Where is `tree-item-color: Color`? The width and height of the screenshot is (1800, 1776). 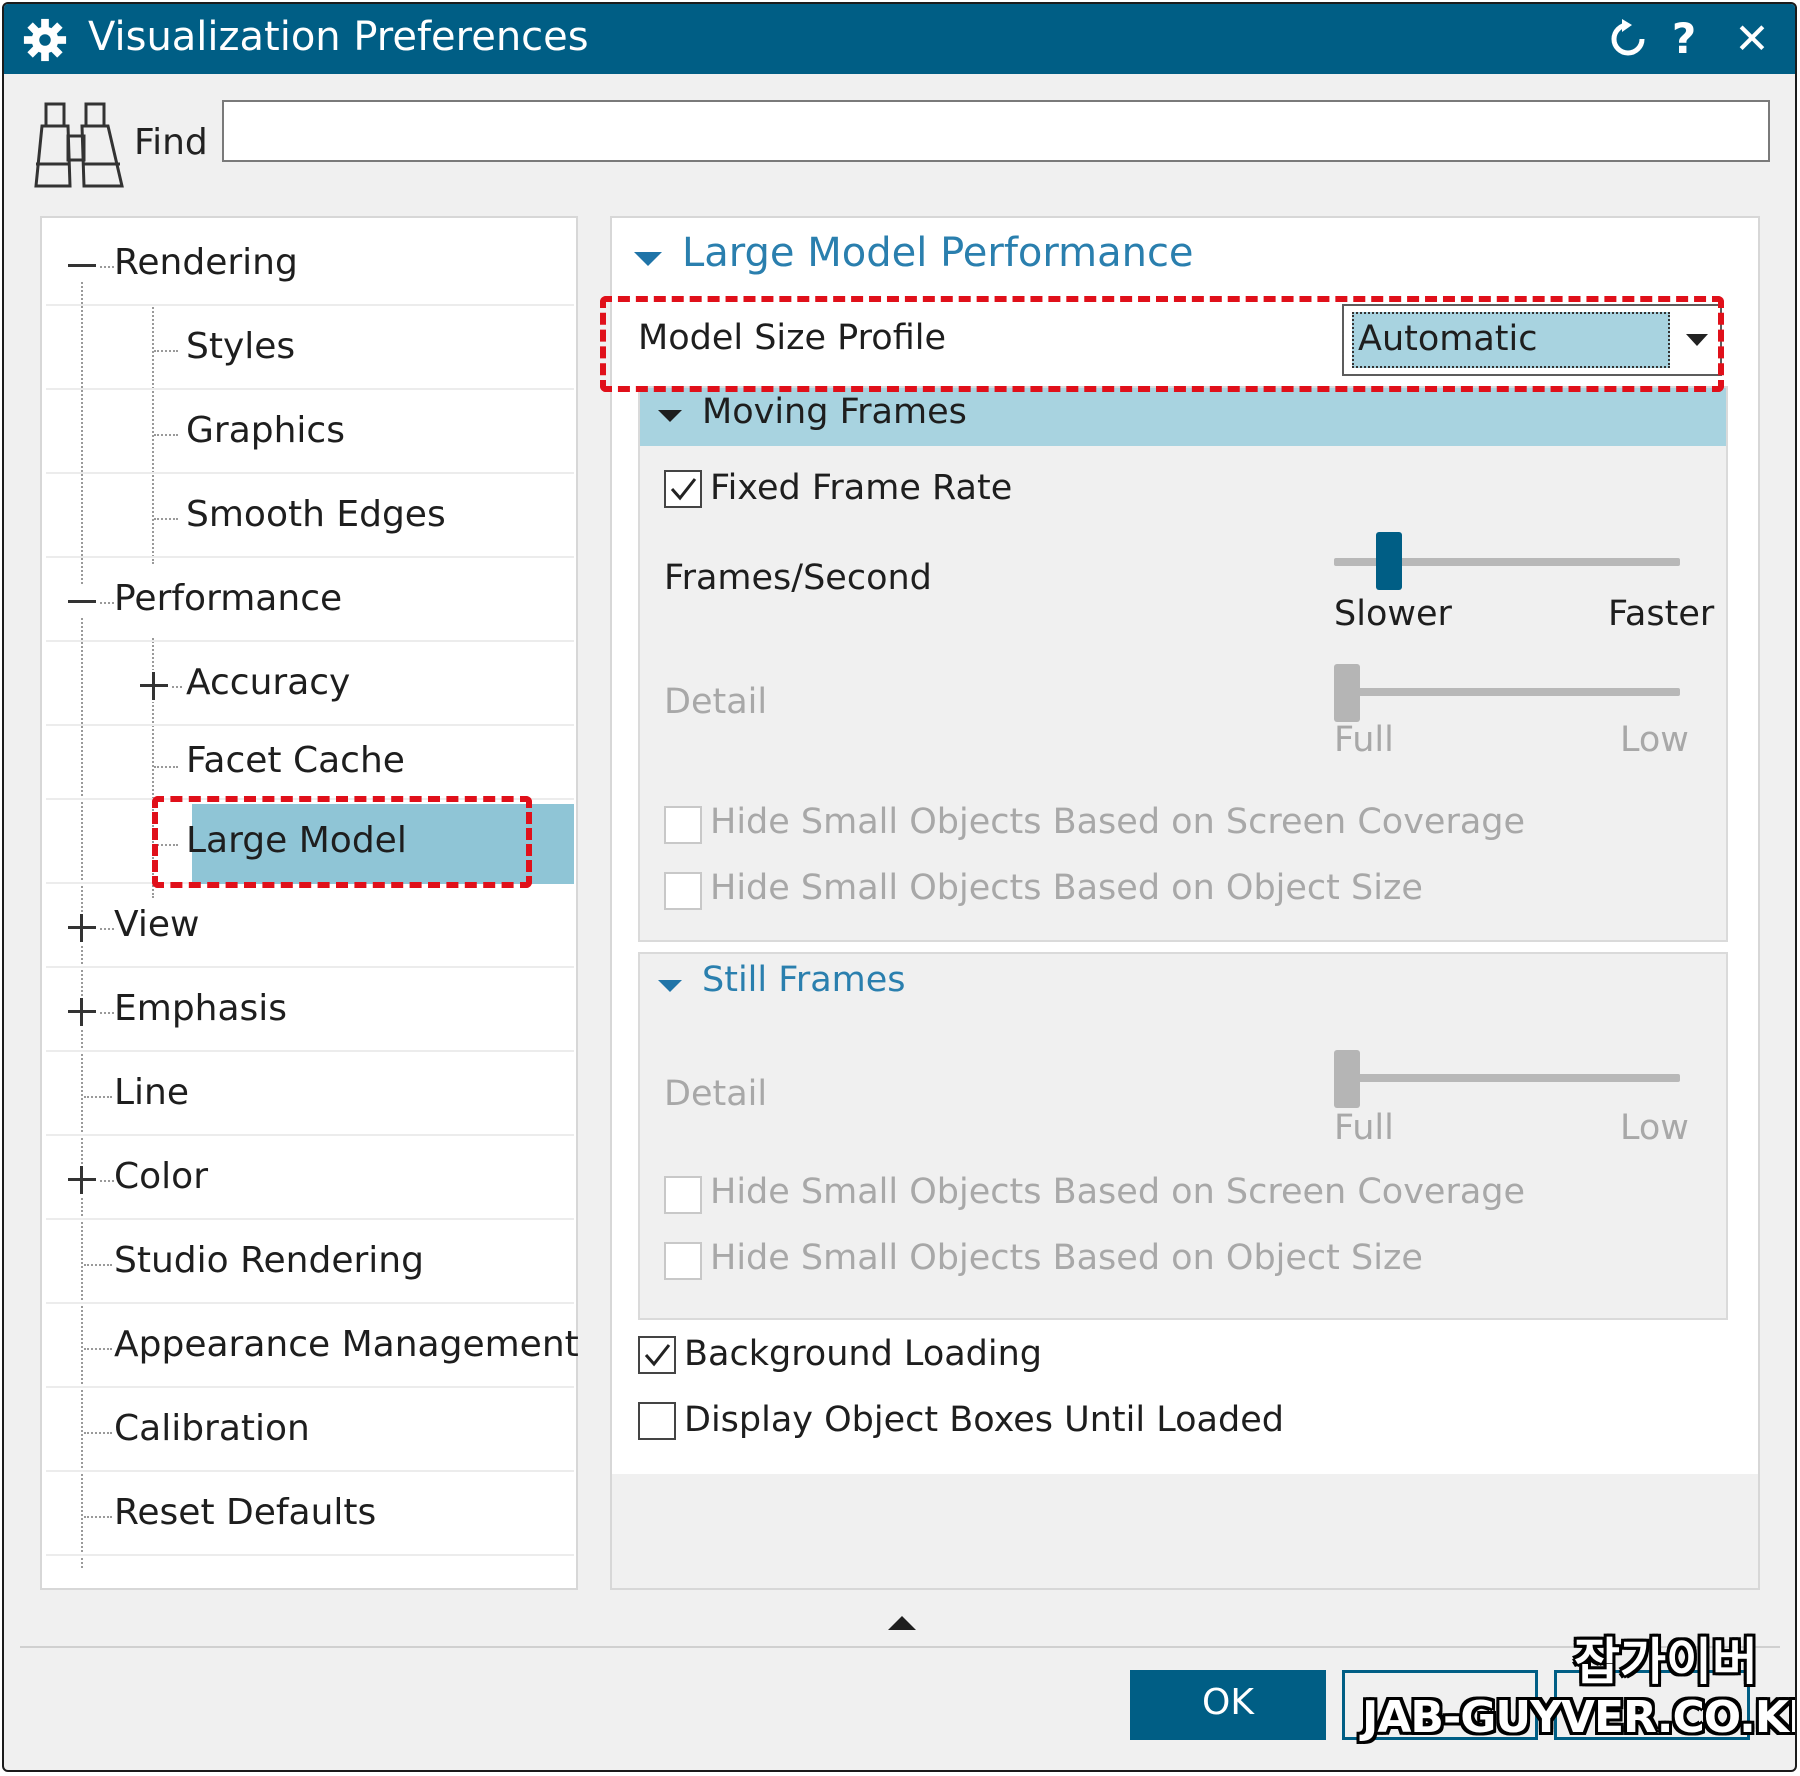 tree-item-color: Color is located at coordinates (310, 1179).